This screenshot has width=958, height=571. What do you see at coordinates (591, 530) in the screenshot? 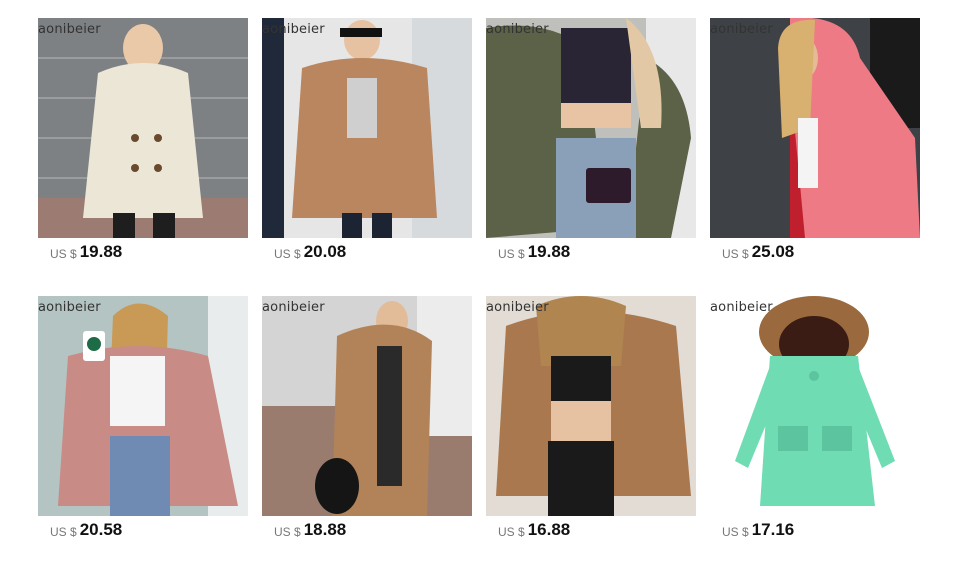
I see `price: US $ 16.88` at bounding box center [591, 530].